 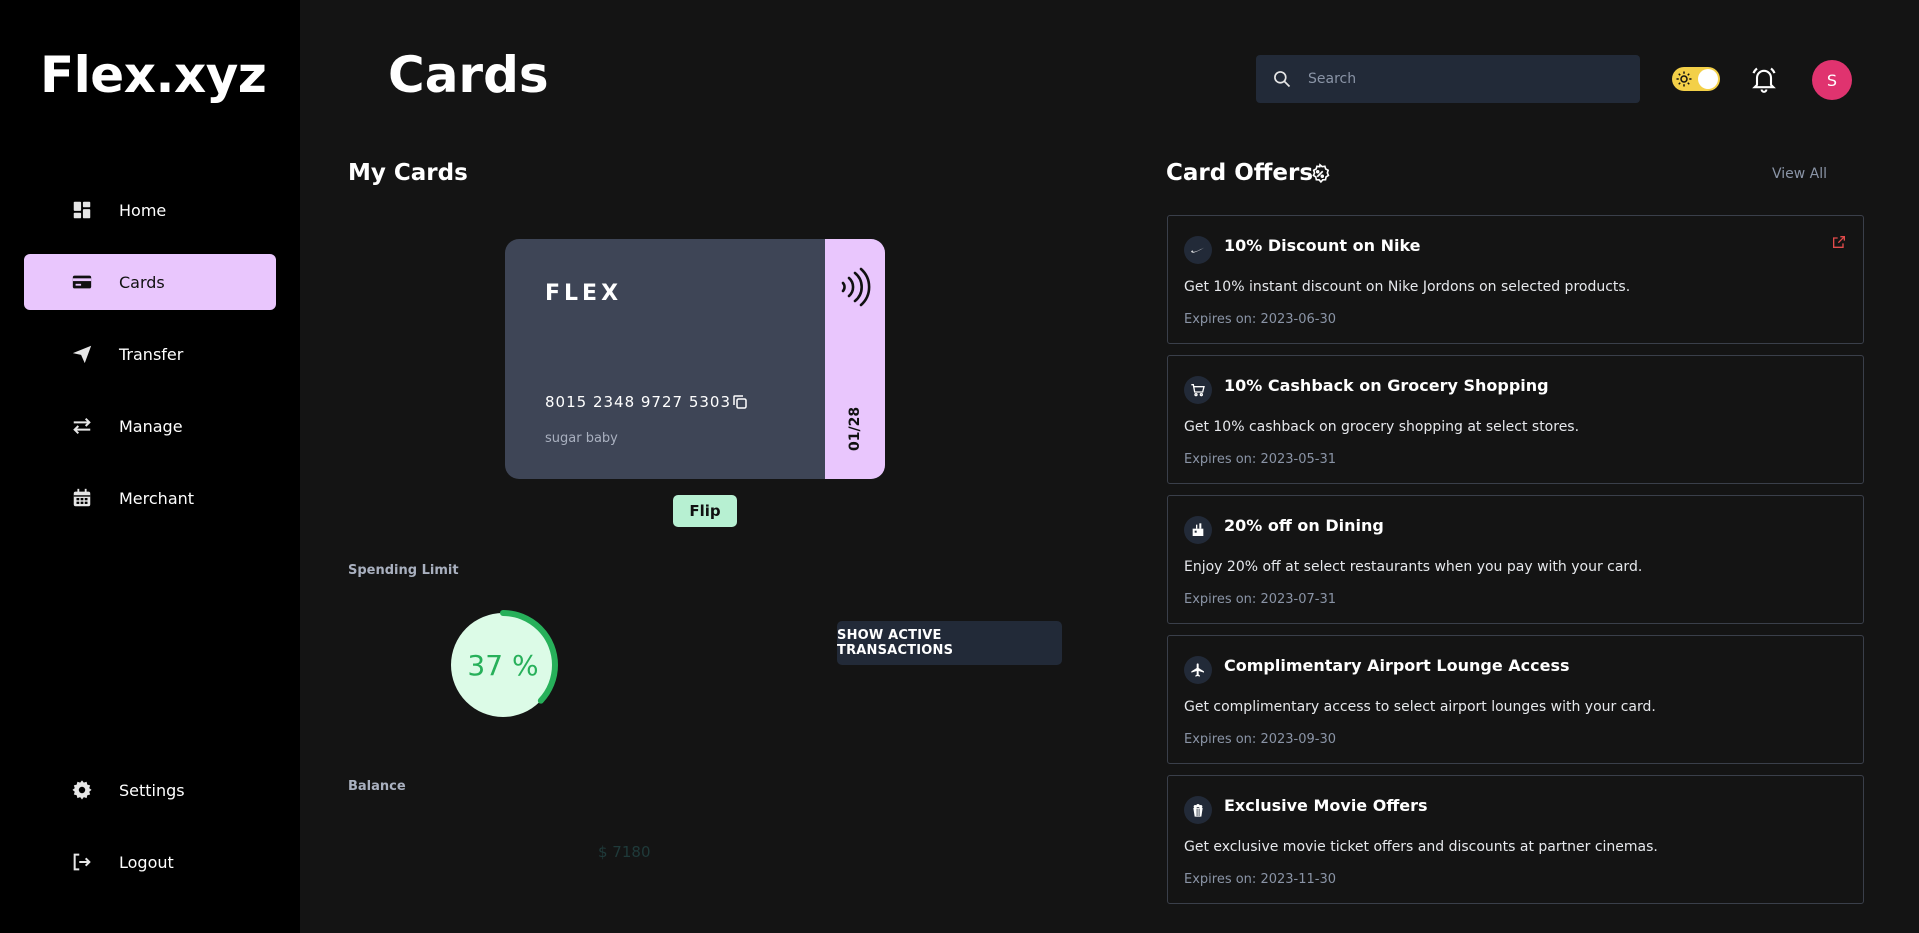 What do you see at coordinates (1386, 385) in the screenshot?
I see `offer-title: 10% Cashback on Grocery Shopping` at bounding box center [1386, 385].